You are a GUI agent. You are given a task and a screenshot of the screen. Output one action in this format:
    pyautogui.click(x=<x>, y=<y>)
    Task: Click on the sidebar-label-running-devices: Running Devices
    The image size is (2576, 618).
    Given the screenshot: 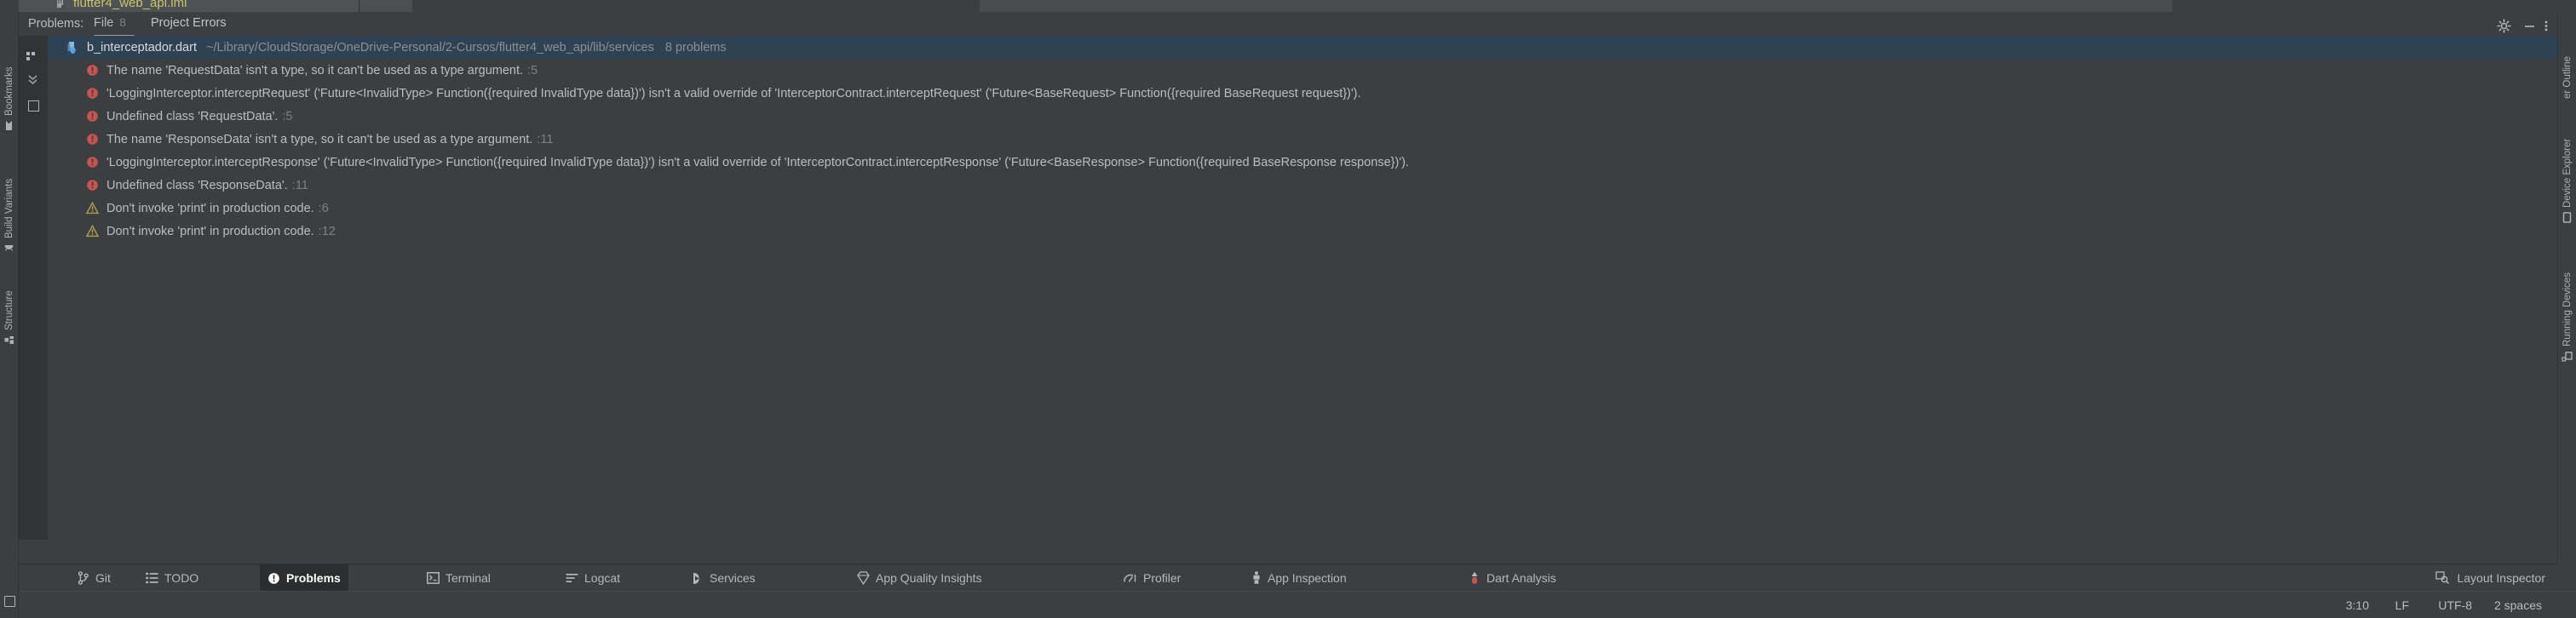 What is the action you would take?
    pyautogui.click(x=2567, y=309)
    